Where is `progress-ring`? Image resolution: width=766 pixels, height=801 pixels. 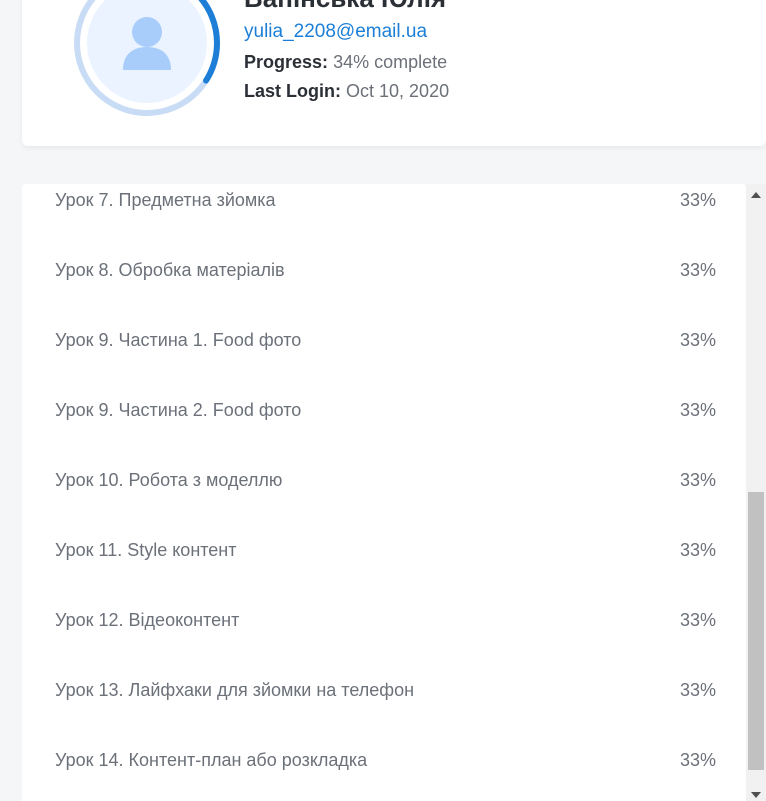 progress-ring is located at coordinates (147, 58).